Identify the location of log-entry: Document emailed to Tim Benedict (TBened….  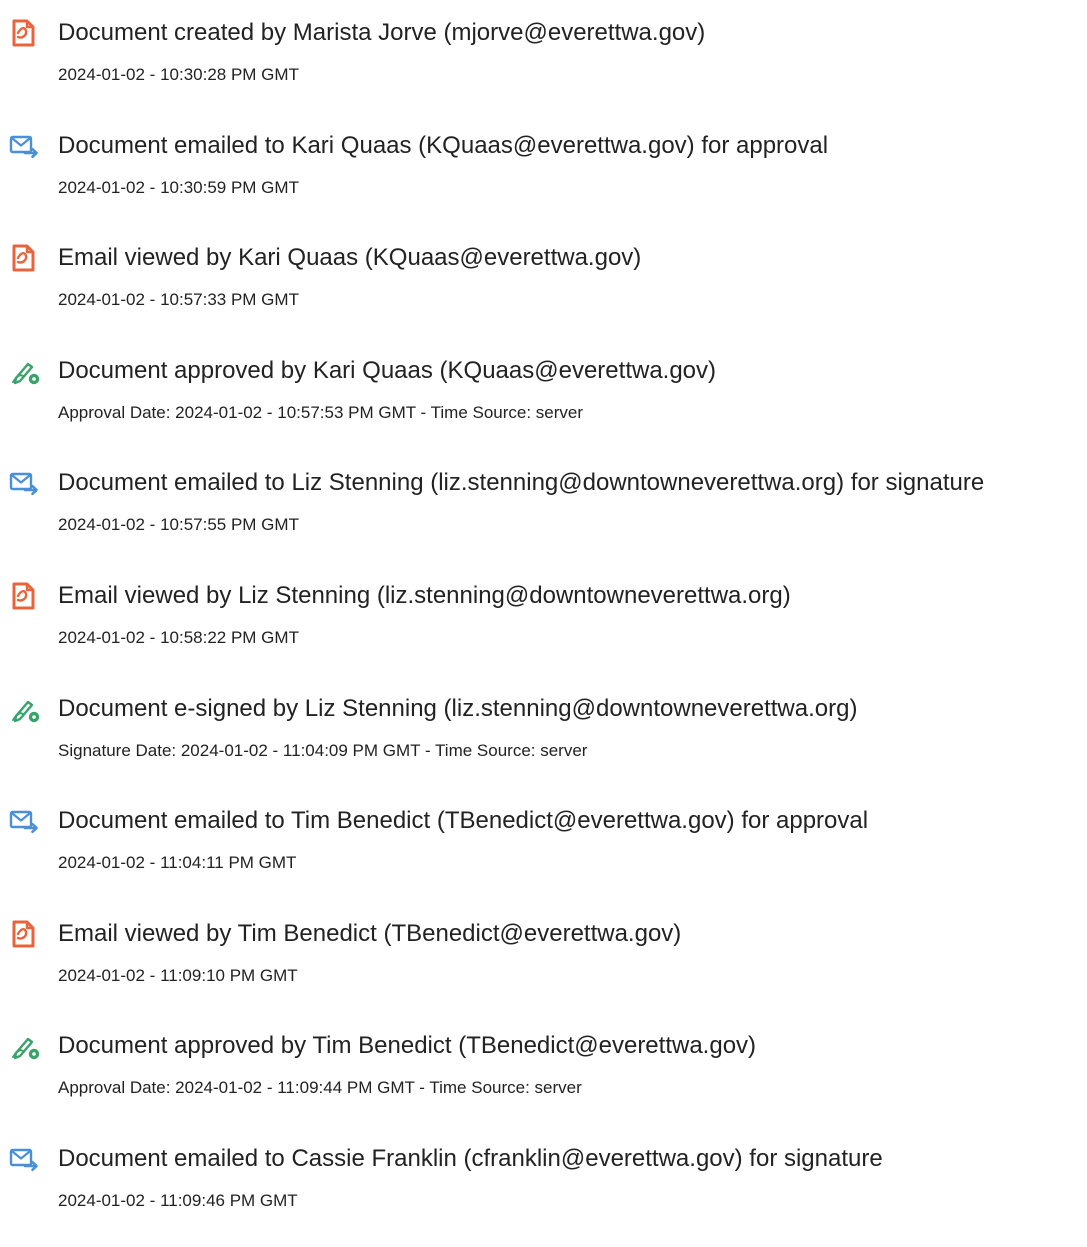
(543, 852).